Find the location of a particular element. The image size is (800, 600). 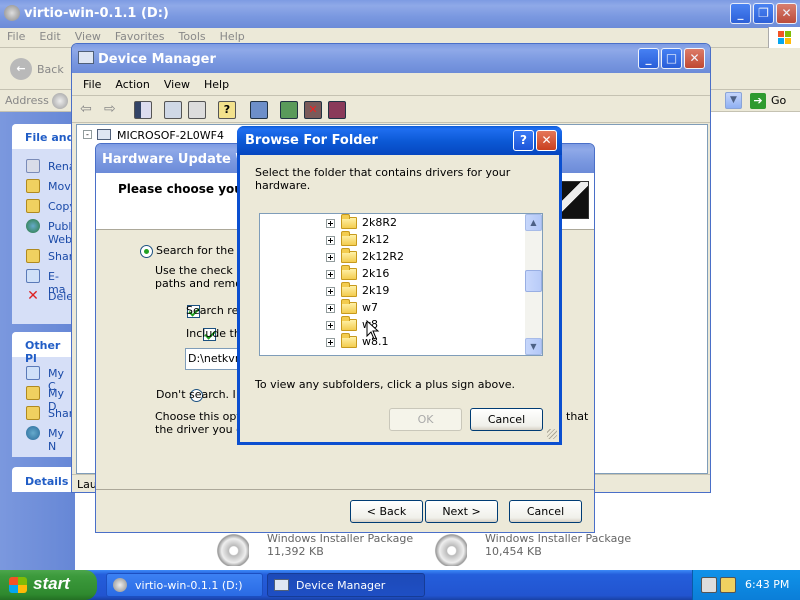

tree-root-label: MICROSOF-2L0WF4 is located at coordinates (170, 135).